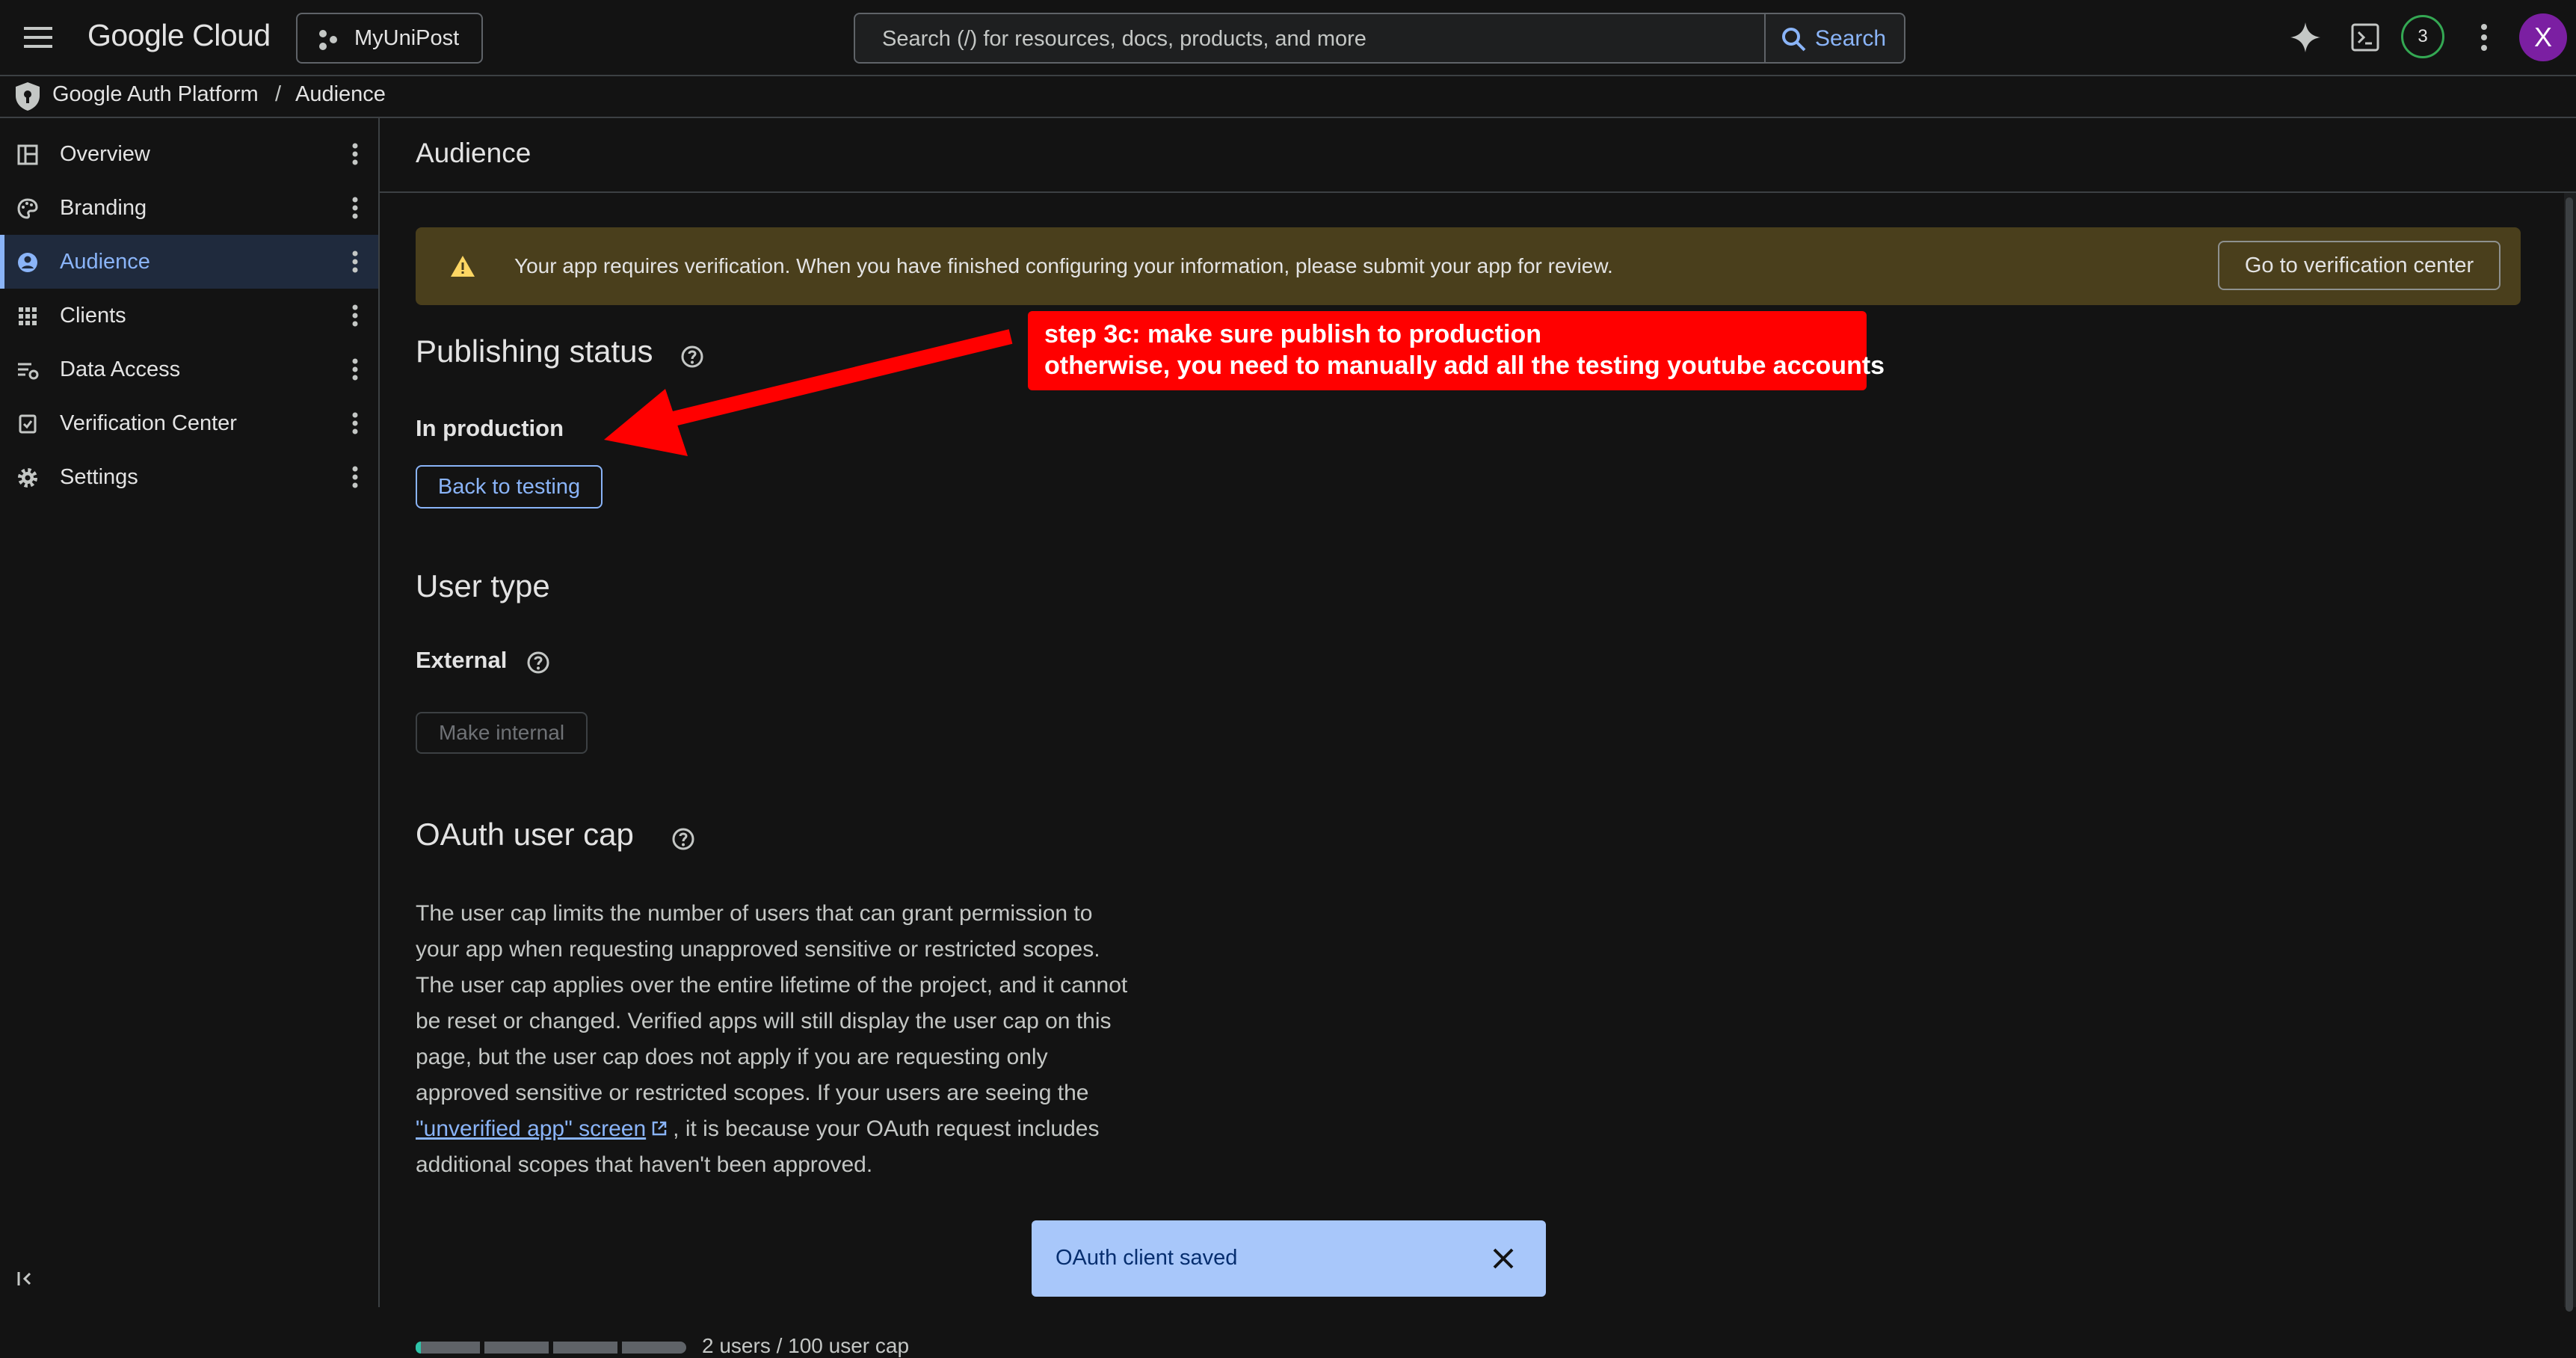  Describe the element at coordinates (1289, 1258) in the screenshot. I see `snackbar-toast: OAuth client saved` at that location.